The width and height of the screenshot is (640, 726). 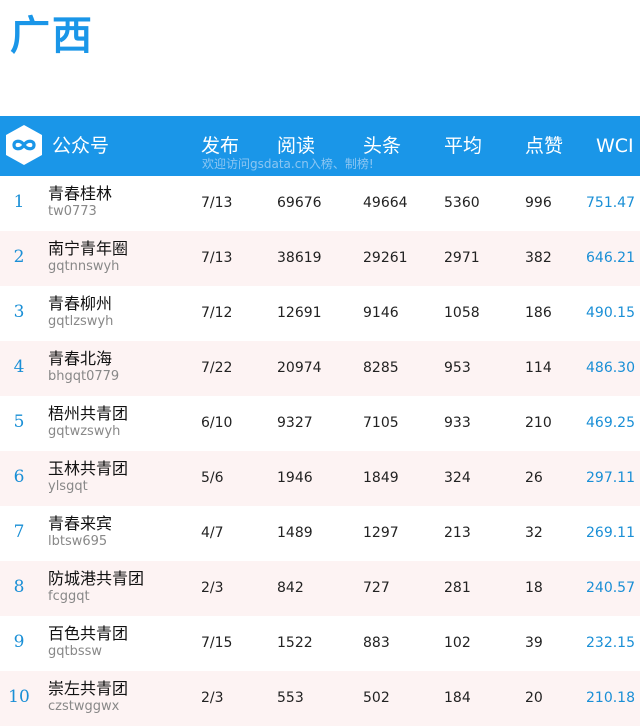 What do you see at coordinates (81, 321) in the screenshot?
I see `account-id: gqtlzswyh` at bounding box center [81, 321].